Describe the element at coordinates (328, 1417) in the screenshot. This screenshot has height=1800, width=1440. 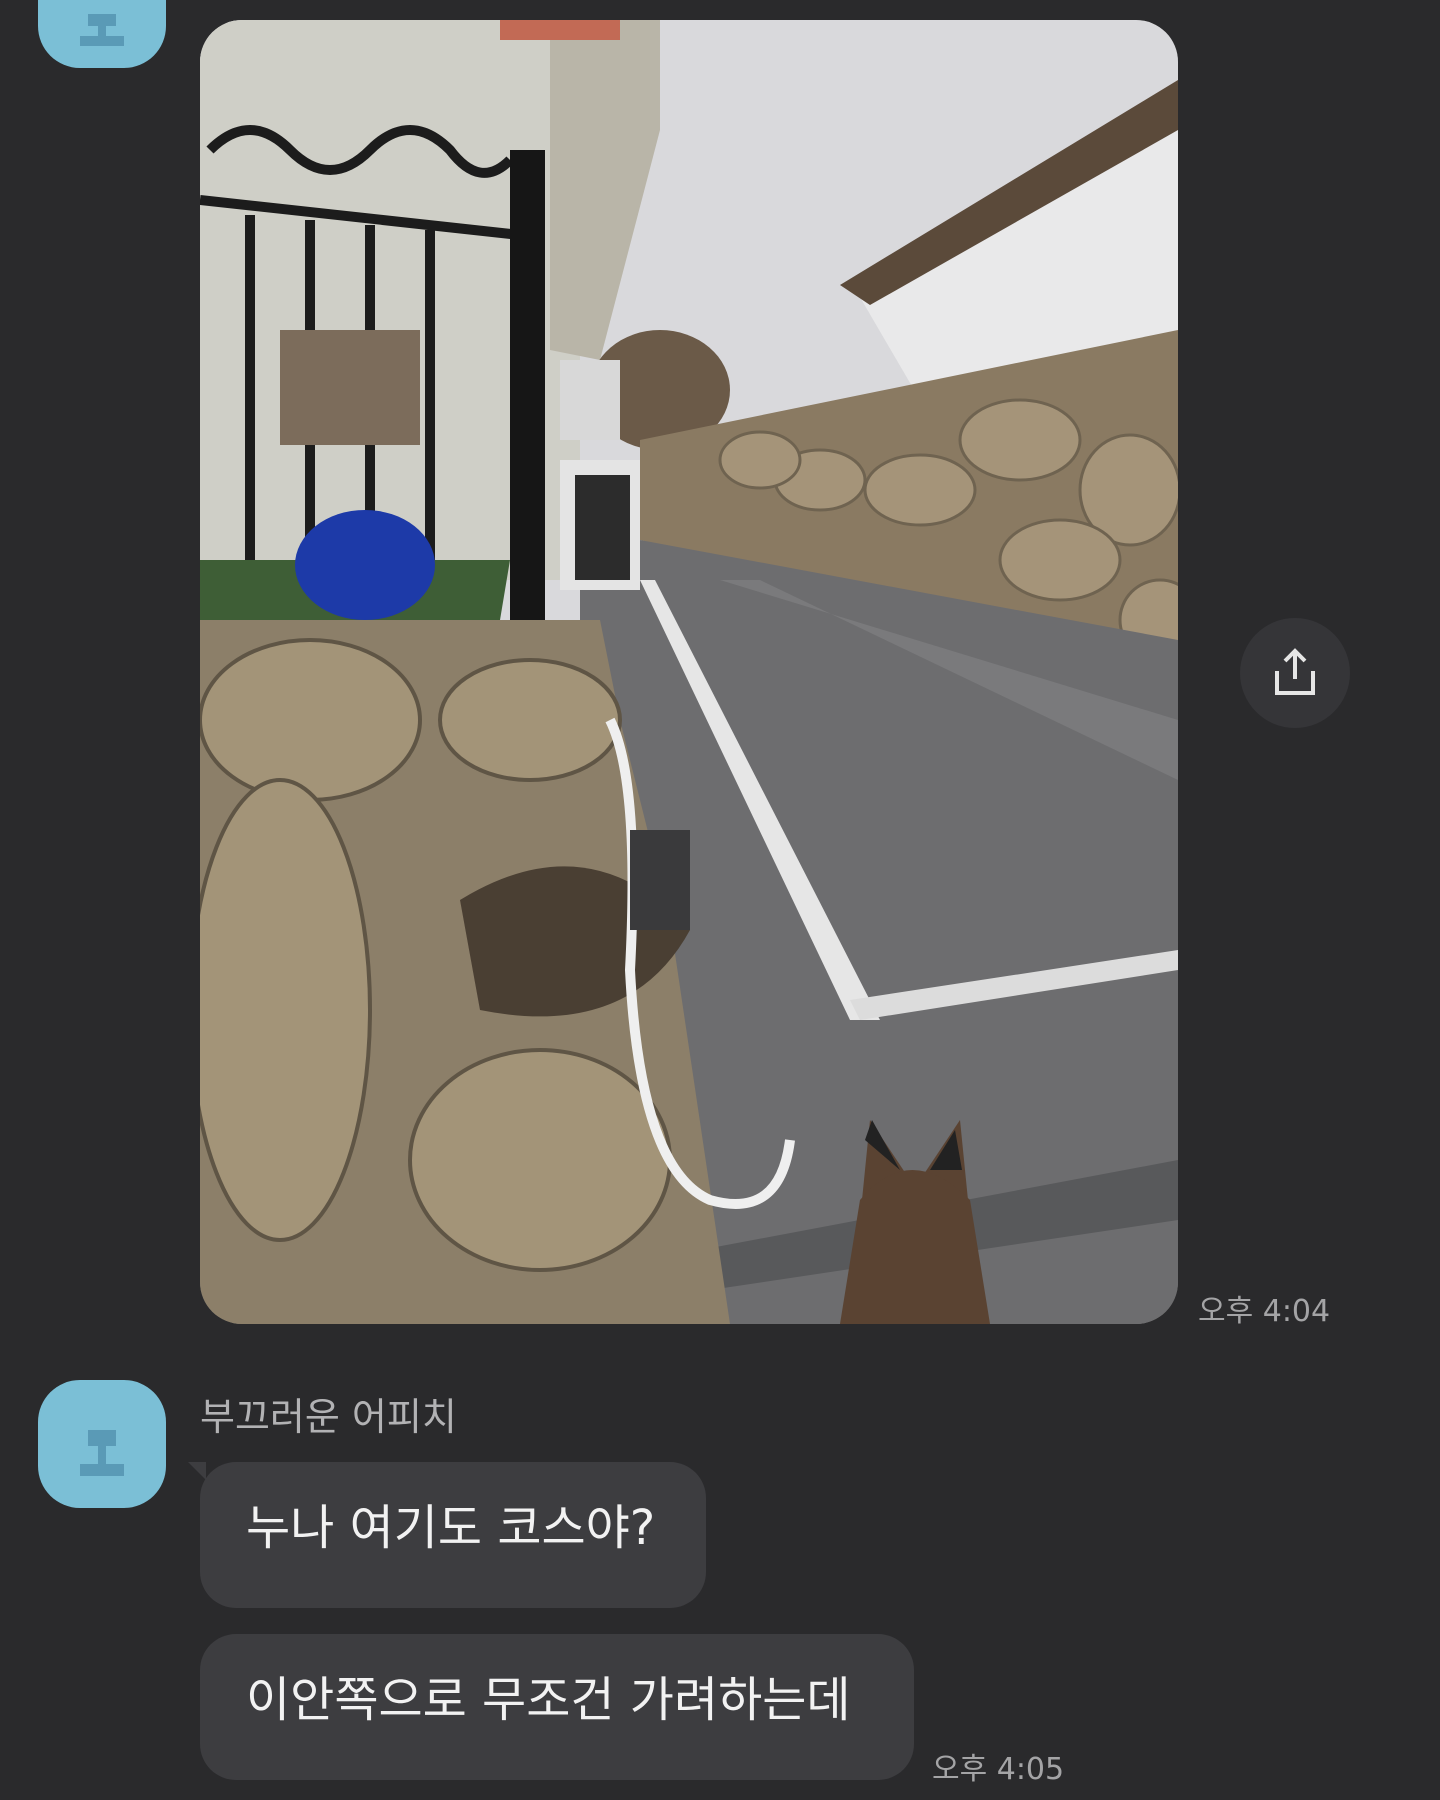
I see `sender-name: 부끄러운 어피치` at that location.